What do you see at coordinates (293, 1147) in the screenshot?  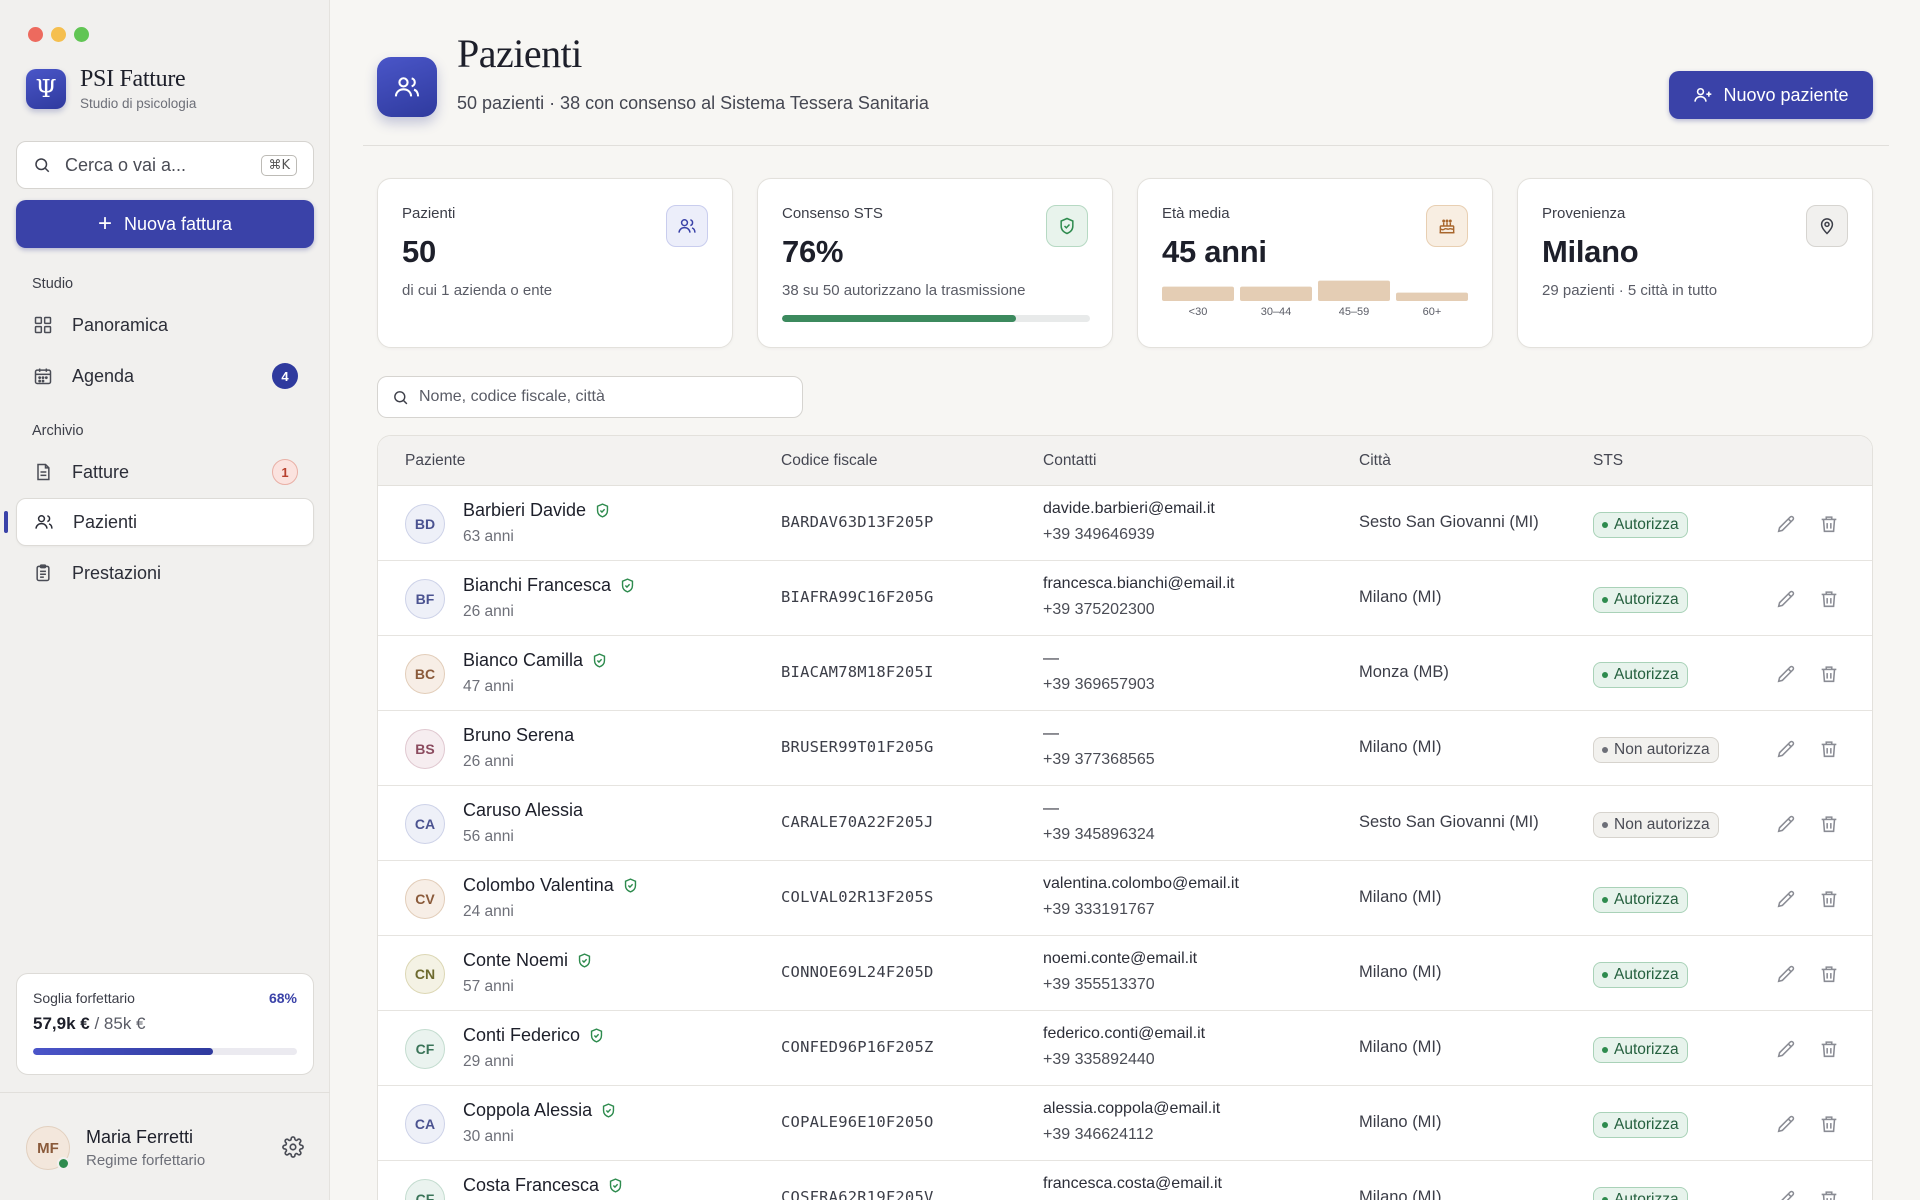 I see `gear-icon` at bounding box center [293, 1147].